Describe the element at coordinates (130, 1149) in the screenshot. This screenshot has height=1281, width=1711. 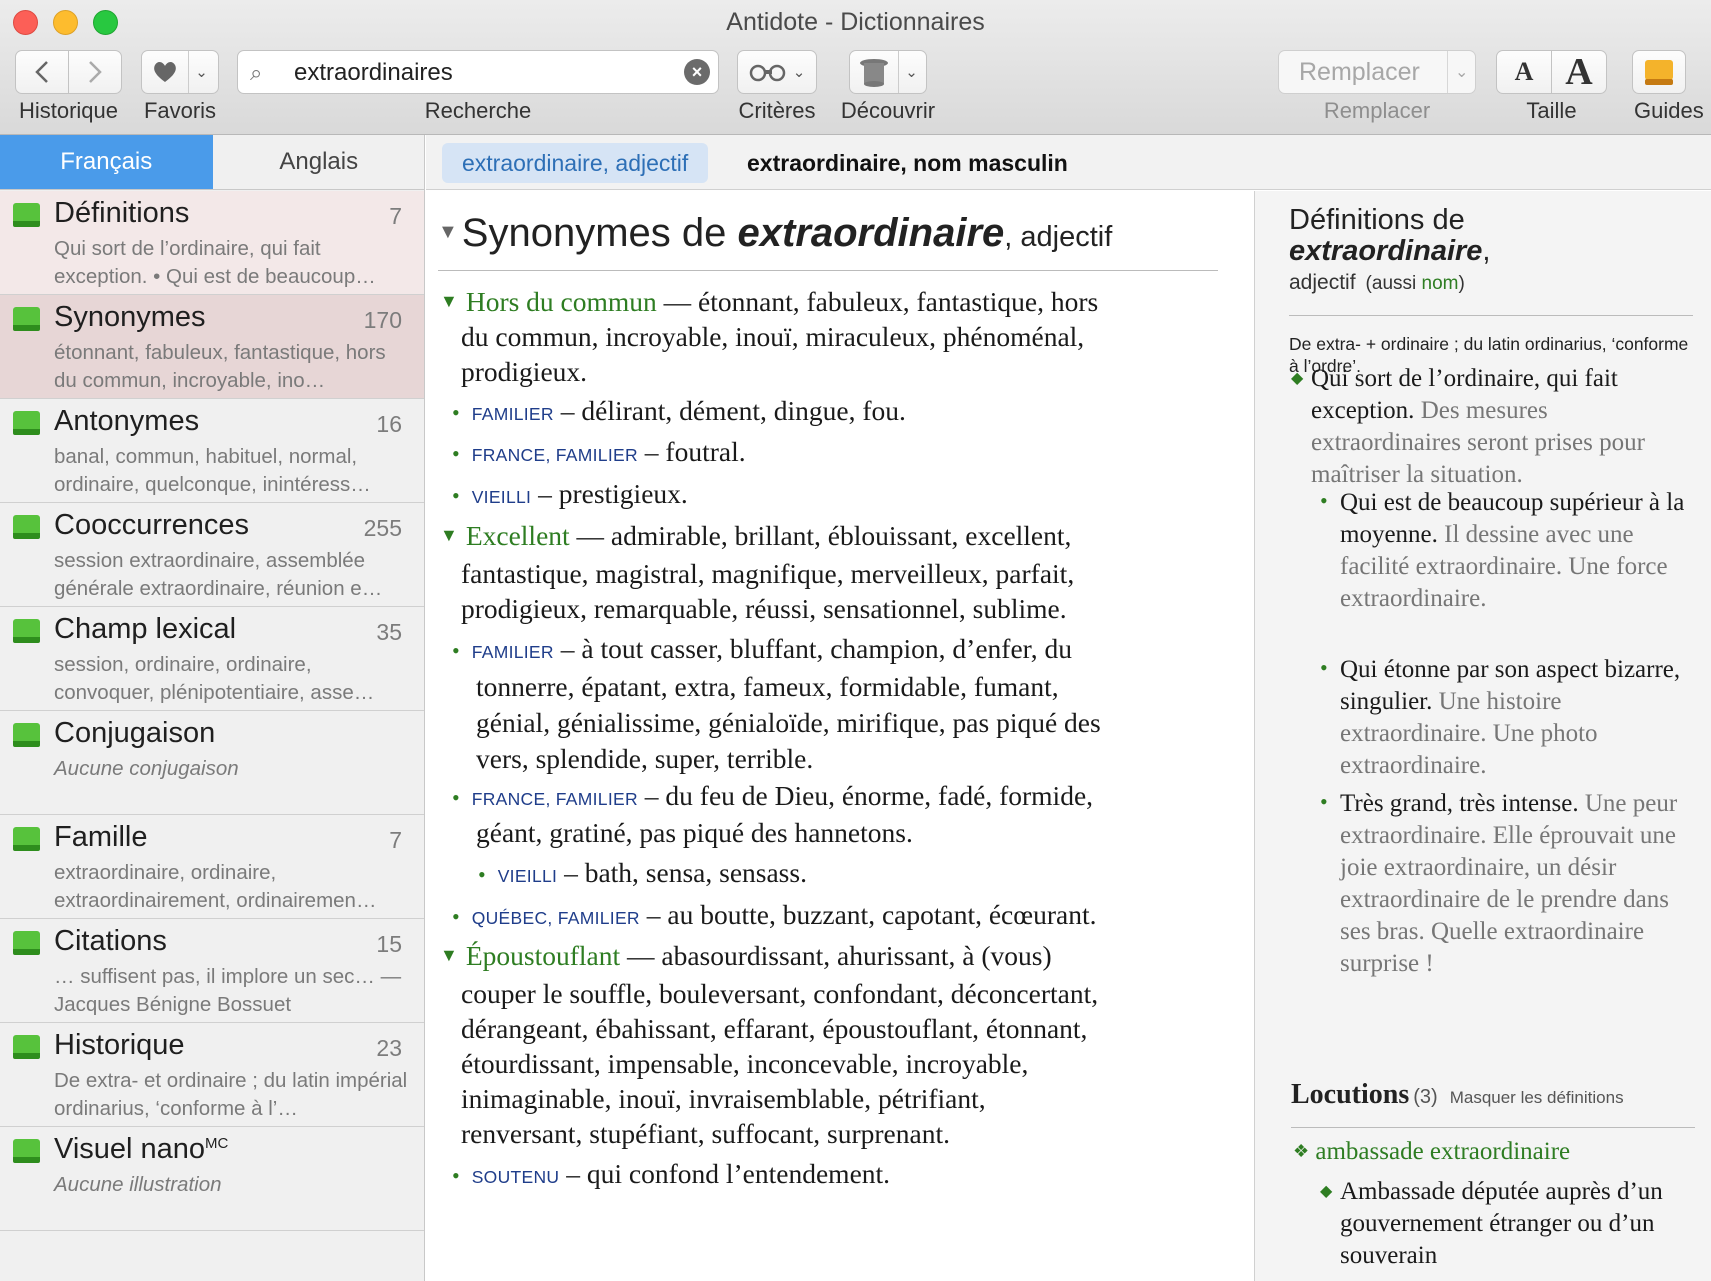
I see `sidebar-item-name: Visuel nano` at that location.